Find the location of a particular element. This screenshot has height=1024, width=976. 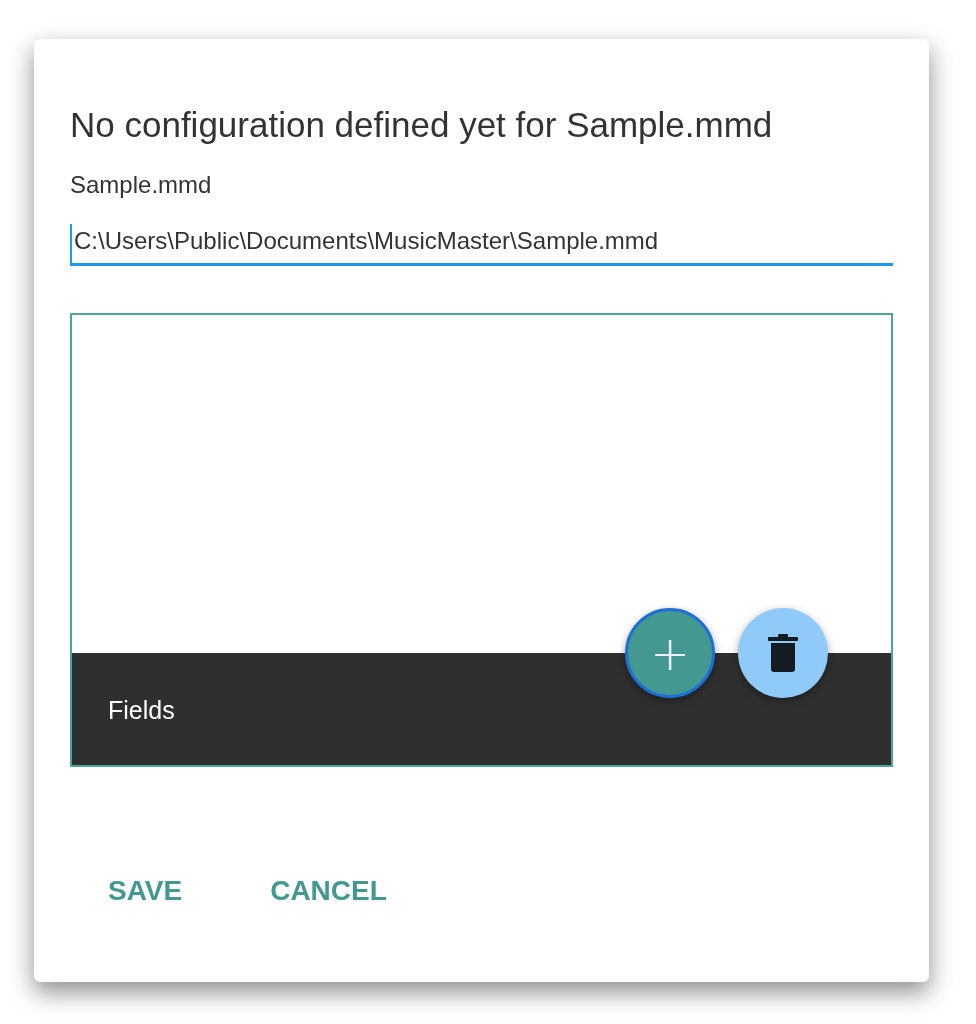

file-label: Sample.mmd is located at coordinates (141, 185).